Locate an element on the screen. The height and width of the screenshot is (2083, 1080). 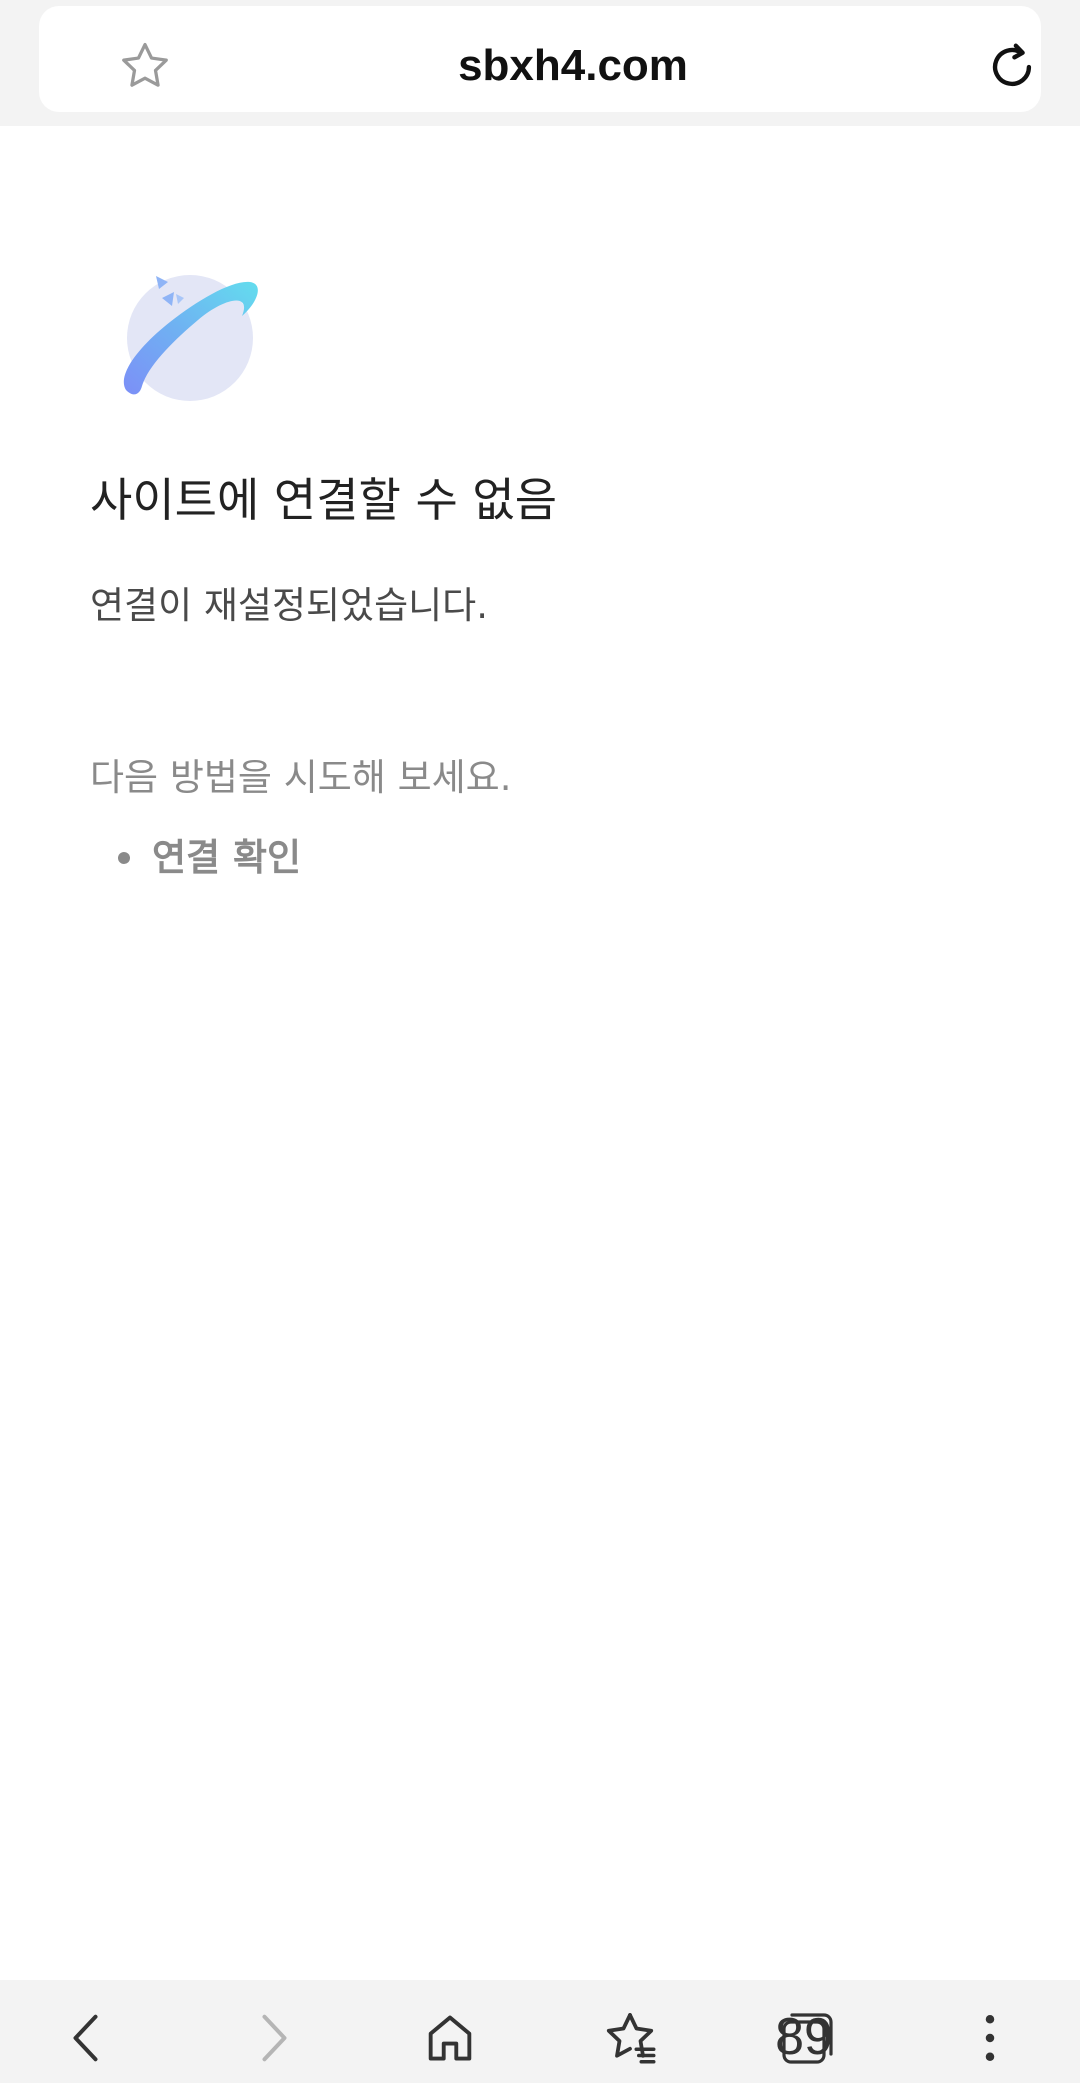
suggestion-label: 연결 확인 is located at coordinates (227, 857).